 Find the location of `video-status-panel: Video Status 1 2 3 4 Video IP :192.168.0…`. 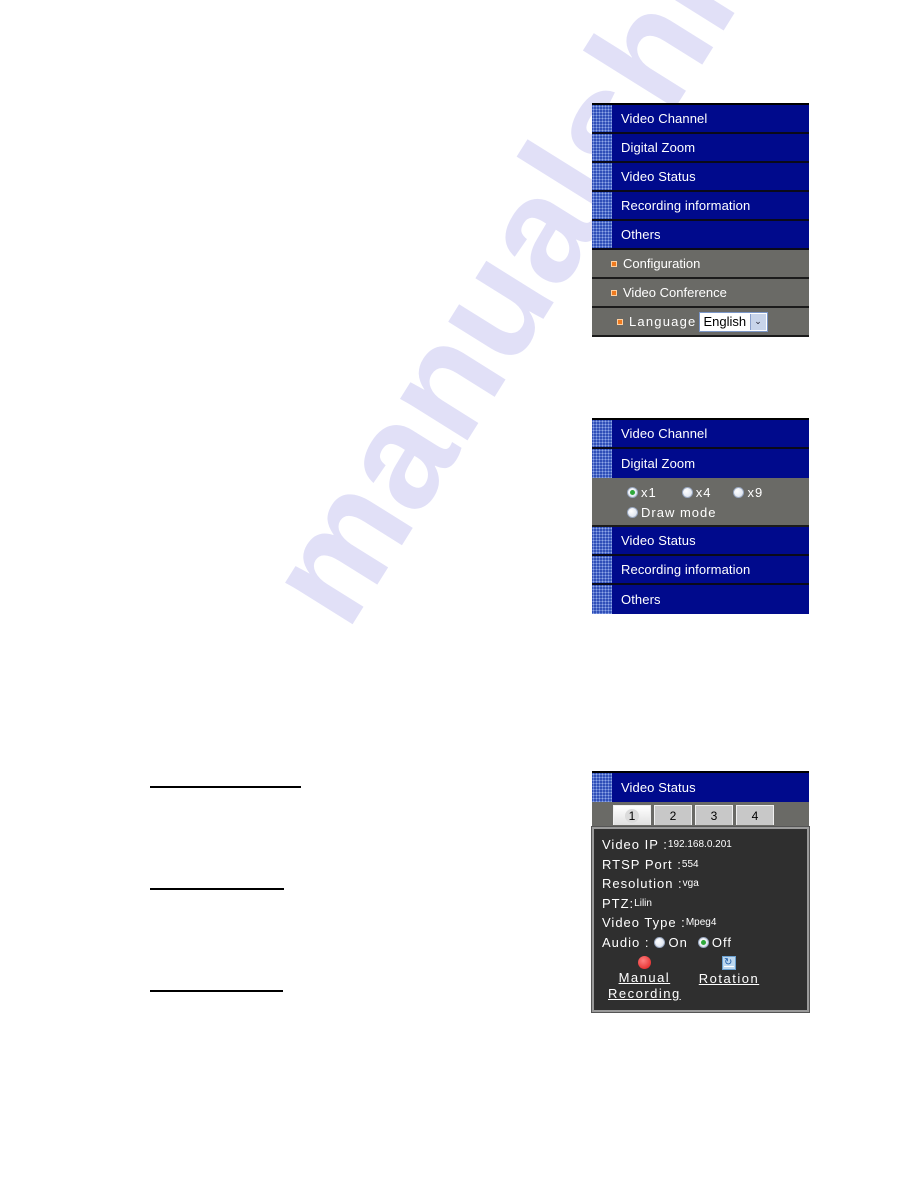

video-status-panel: Video Status 1 2 3 4 Video IP :192.168.0… is located at coordinates (700, 892).